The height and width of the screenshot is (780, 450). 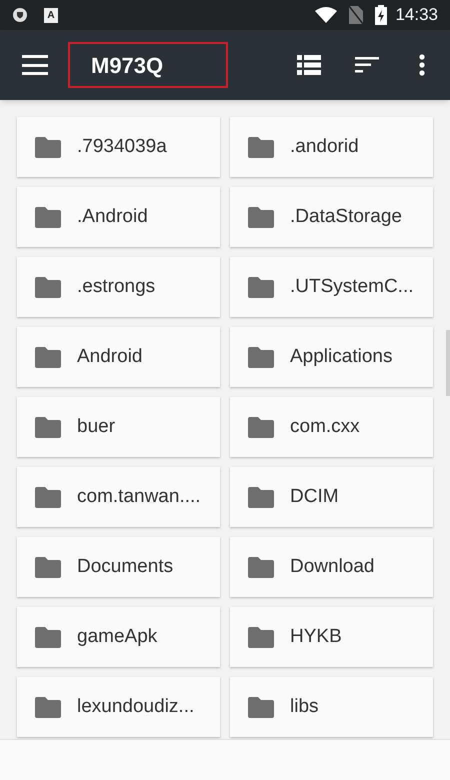 I want to click on folder-name: .Android, so click(x=112, y=216).